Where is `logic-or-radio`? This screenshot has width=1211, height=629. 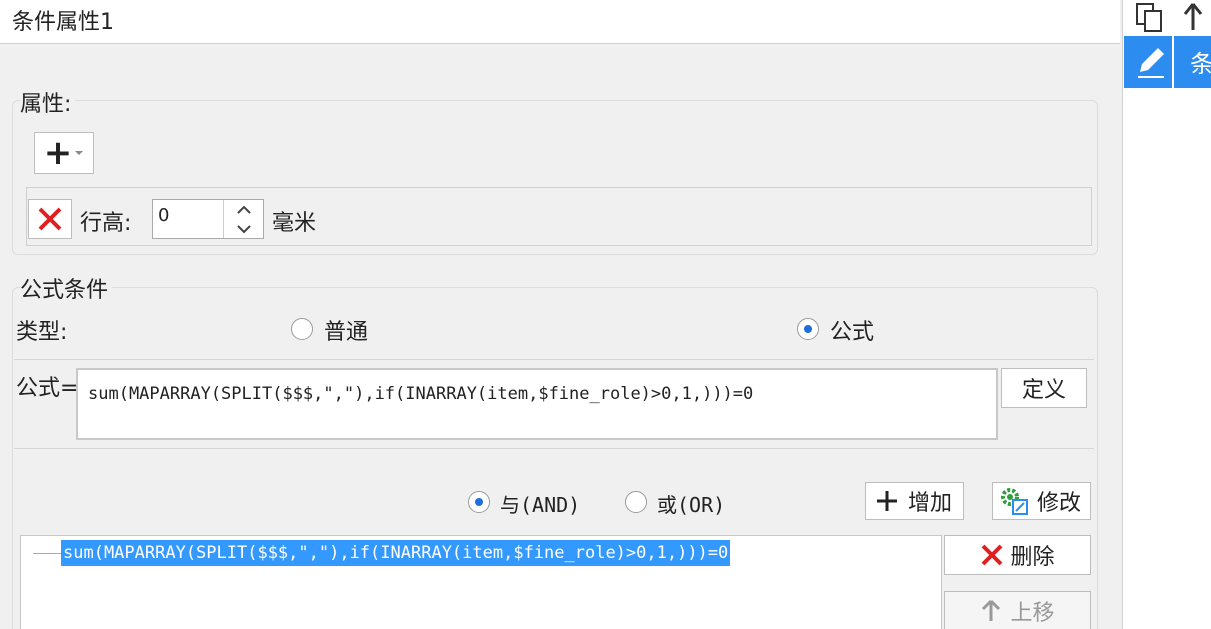 logic-or-radio is located at coordinates (636, 502).